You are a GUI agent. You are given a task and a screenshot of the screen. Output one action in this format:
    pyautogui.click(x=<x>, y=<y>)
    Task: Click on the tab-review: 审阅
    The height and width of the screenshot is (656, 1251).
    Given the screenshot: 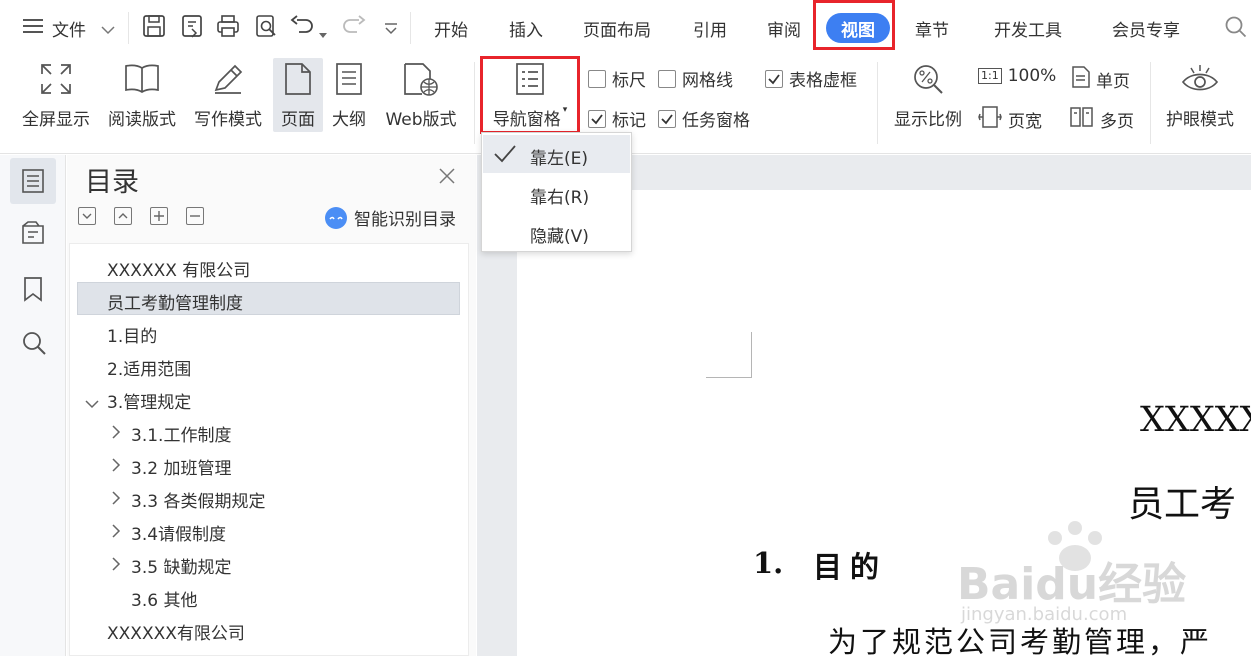 What is the action you would take?
    pyautogui.click(x=784, y=28)
    